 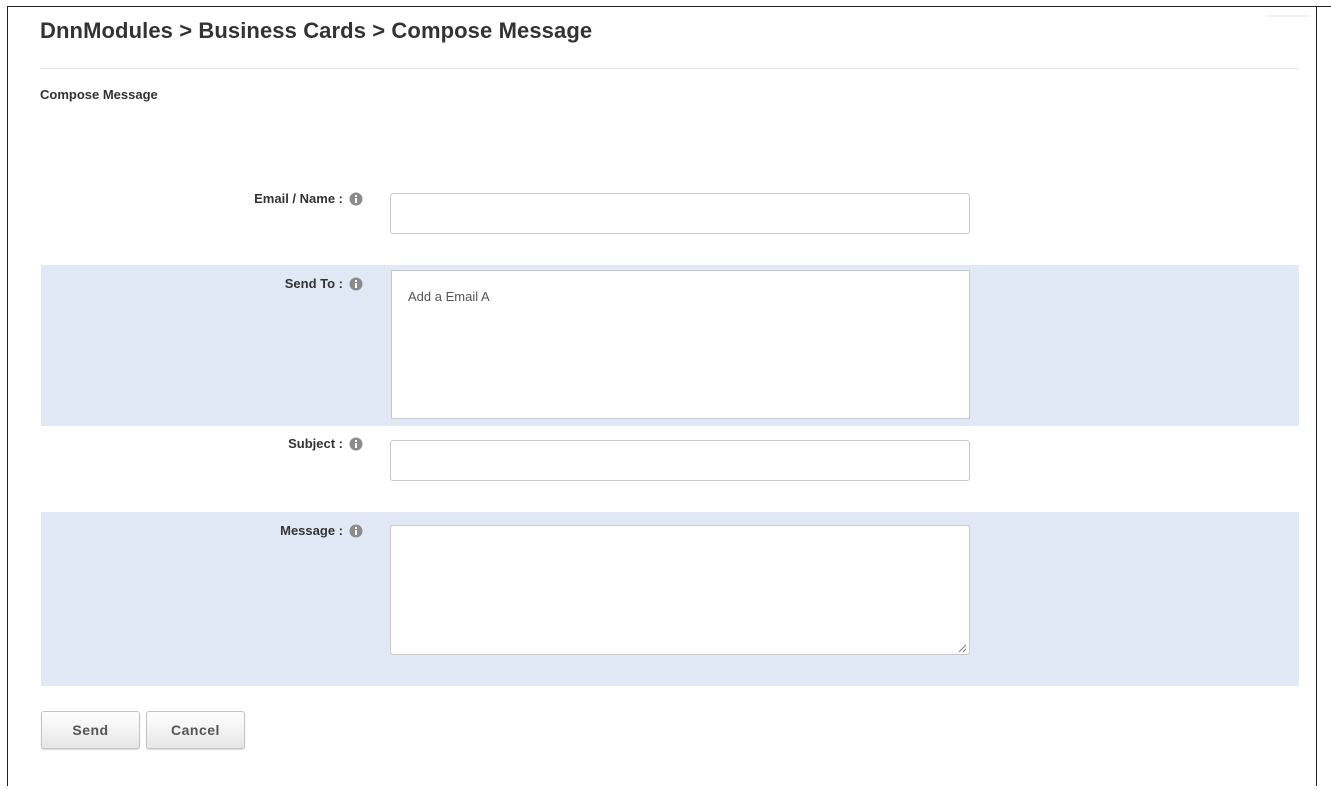 I want to click on subject-label: Subject :, so click(x=315, y=443).